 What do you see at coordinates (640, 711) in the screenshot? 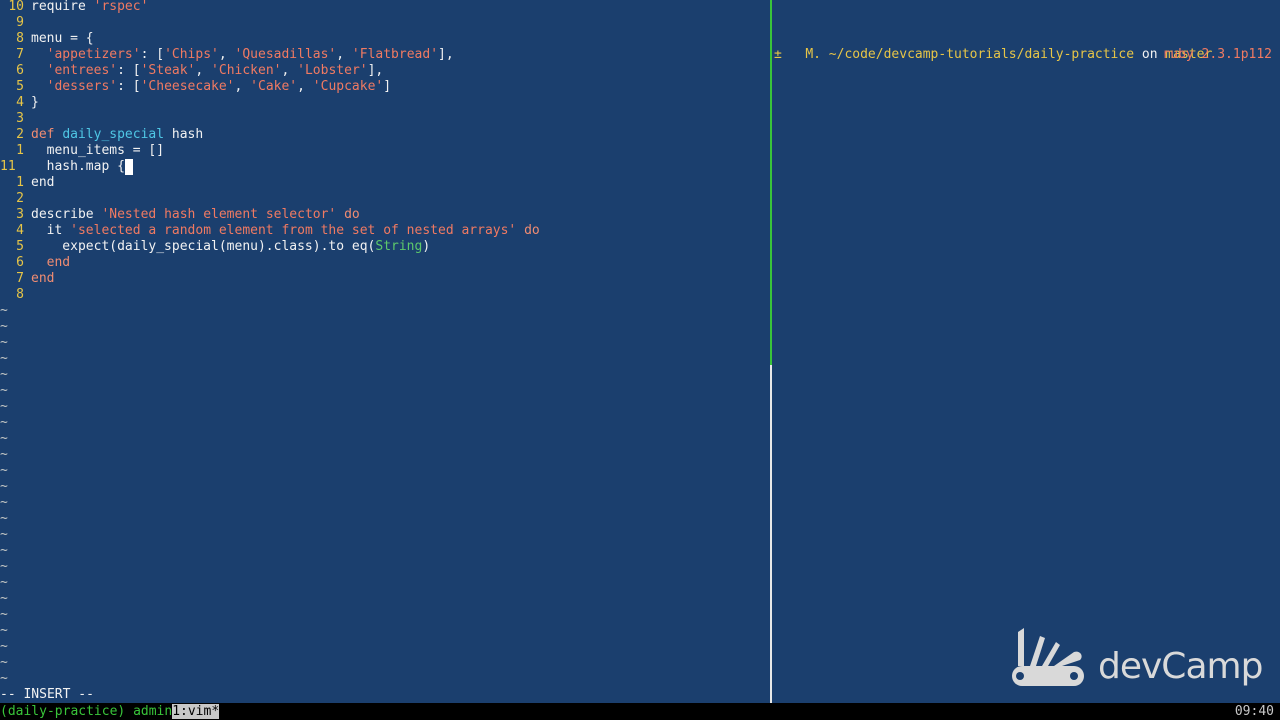
I see `tmux-status-bar: (daily-practice) admin1:vim* 09:40` at bounding box center [640, 711].